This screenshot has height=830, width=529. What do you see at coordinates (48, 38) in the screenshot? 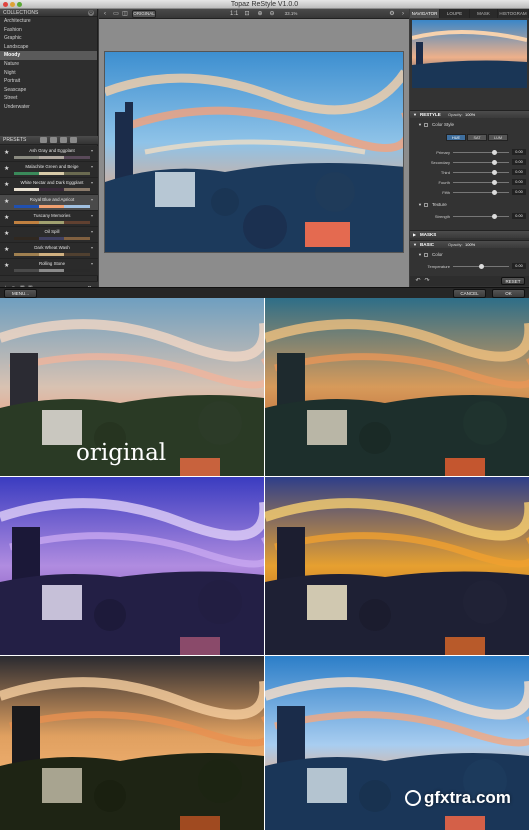
I see `collection-item: Graphic` at bounding box center [48, 38].